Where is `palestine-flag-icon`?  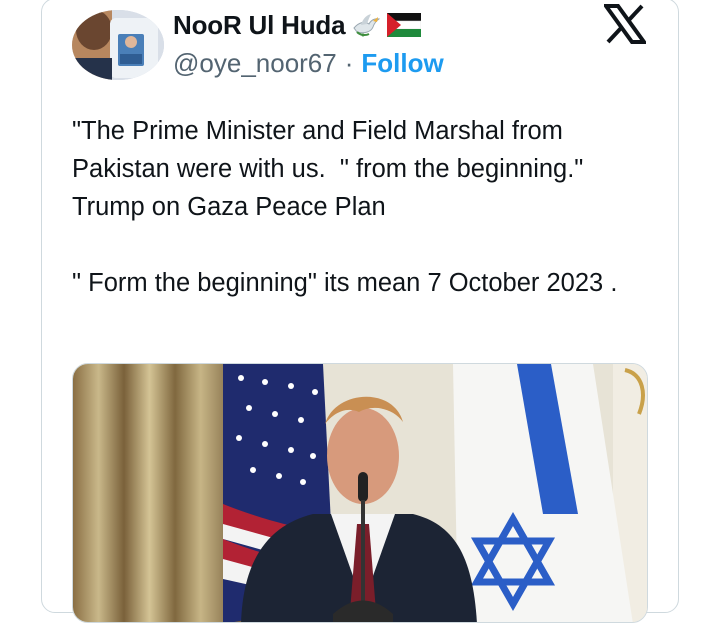 palestine-flag-icon is located at coordinates (404, 25).